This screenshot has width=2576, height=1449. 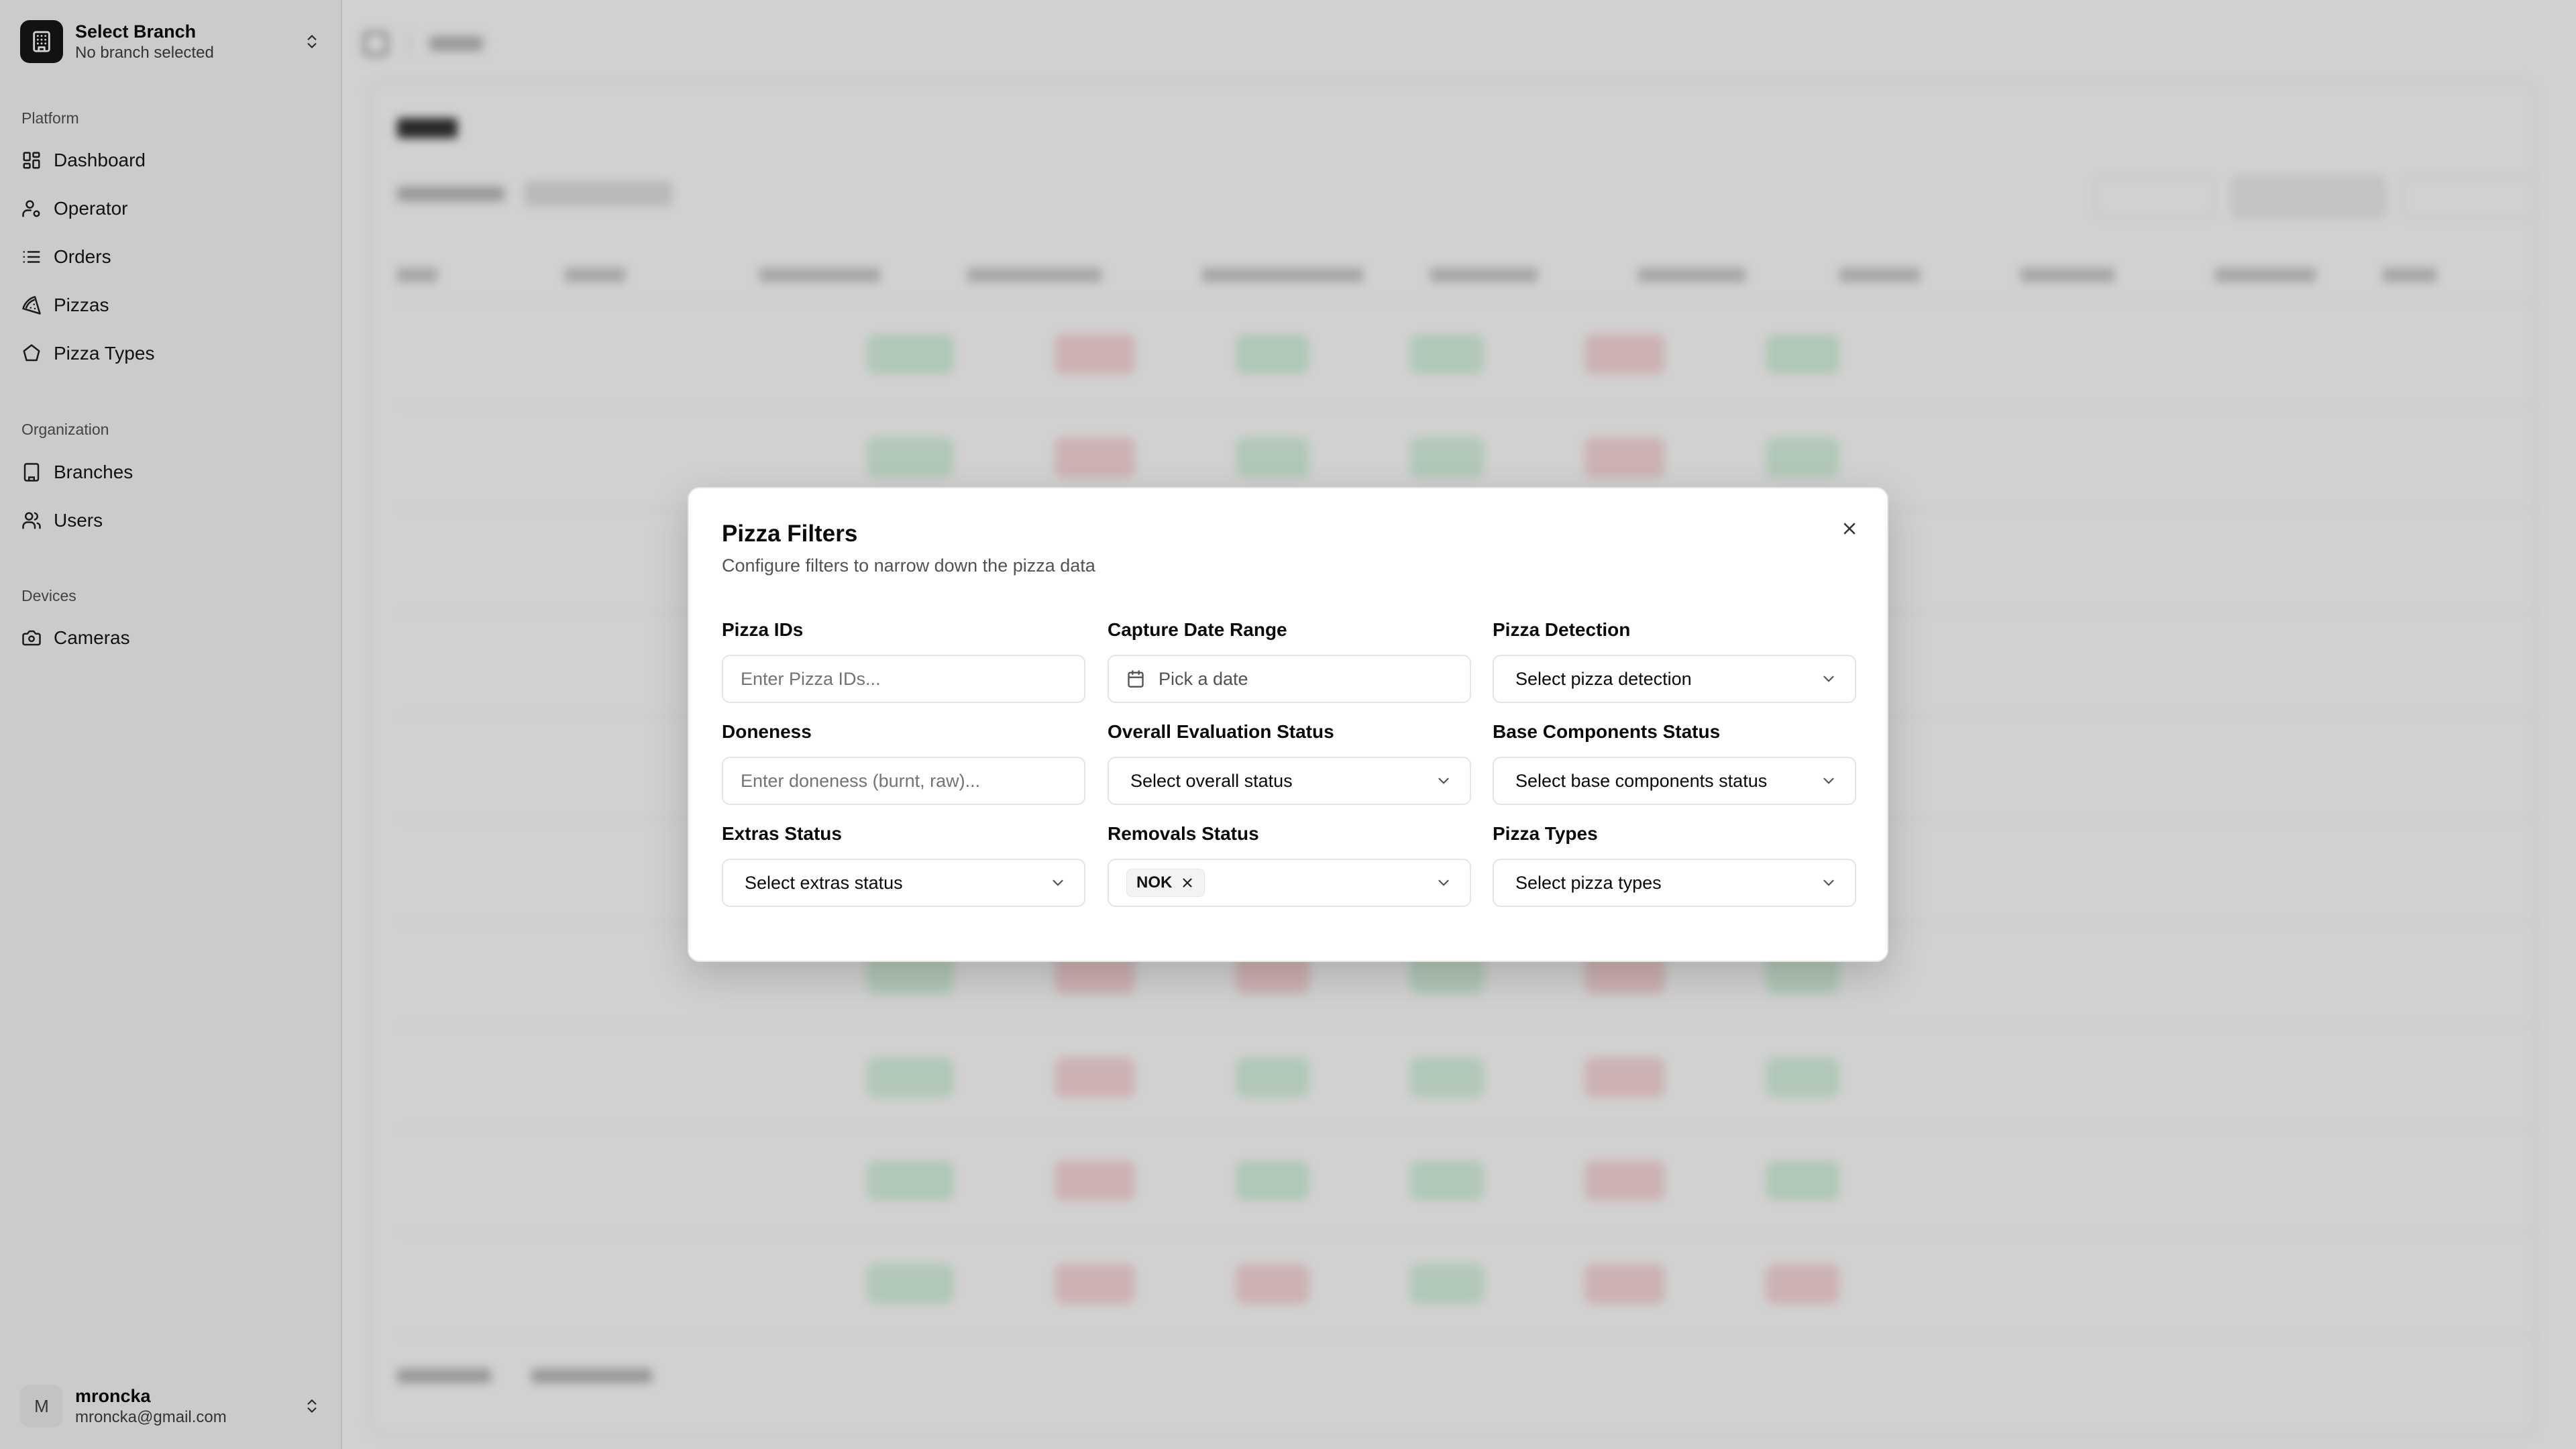 What do you see at coordinates (1187, 882) in the screenshot?
I see `remove-tag-icon` at bounding box center [1187, 882].